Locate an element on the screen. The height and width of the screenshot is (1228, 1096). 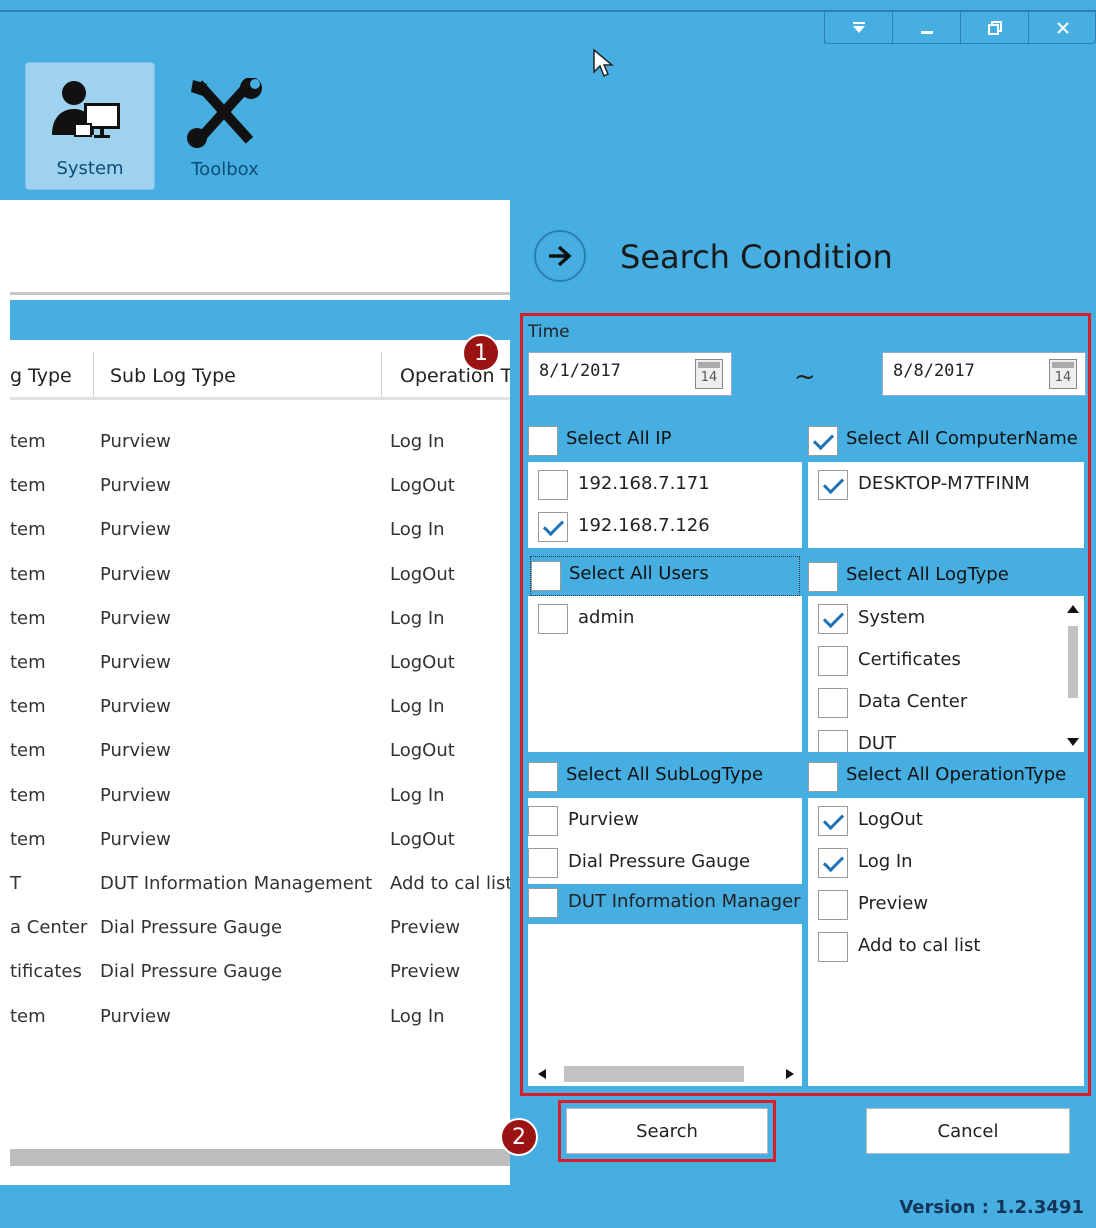
select-all-logtype: Select All LogType is located at coordinates (946, 576).